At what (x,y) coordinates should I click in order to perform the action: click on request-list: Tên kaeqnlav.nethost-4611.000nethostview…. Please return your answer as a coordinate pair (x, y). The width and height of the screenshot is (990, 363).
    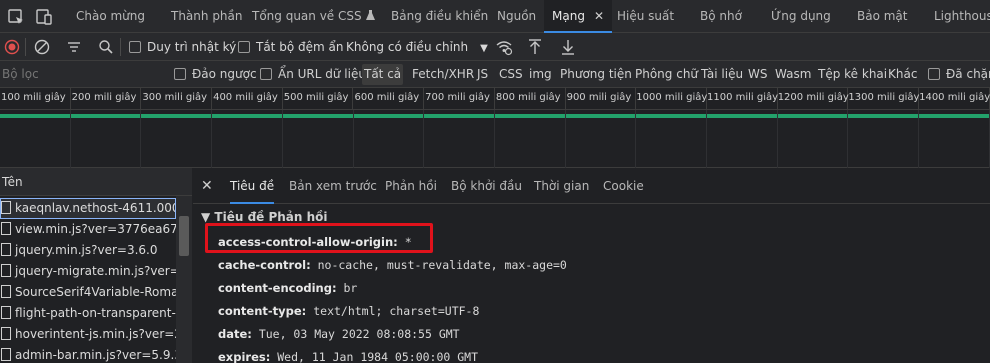
    Looking at the image, I should click on (96, 265).